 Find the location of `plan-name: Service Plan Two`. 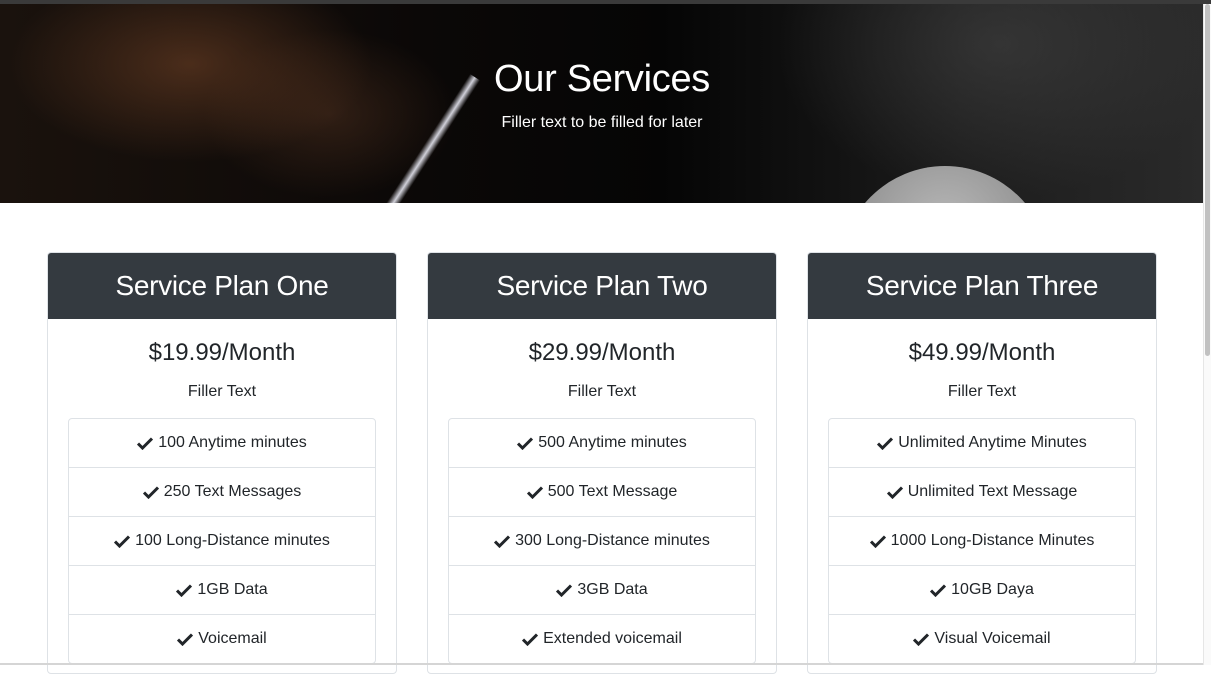

plan-name: Service Plan Two is located at coordinates (602, 286).